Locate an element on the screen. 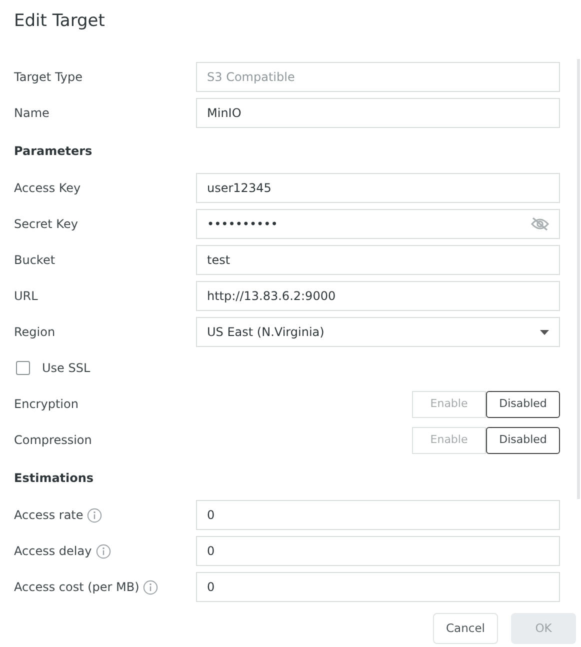 Image resolution: width=581 pixels, height=647 pixels. dropdown-field: US East (N.Virginia) is located at coordinates (378, 332).